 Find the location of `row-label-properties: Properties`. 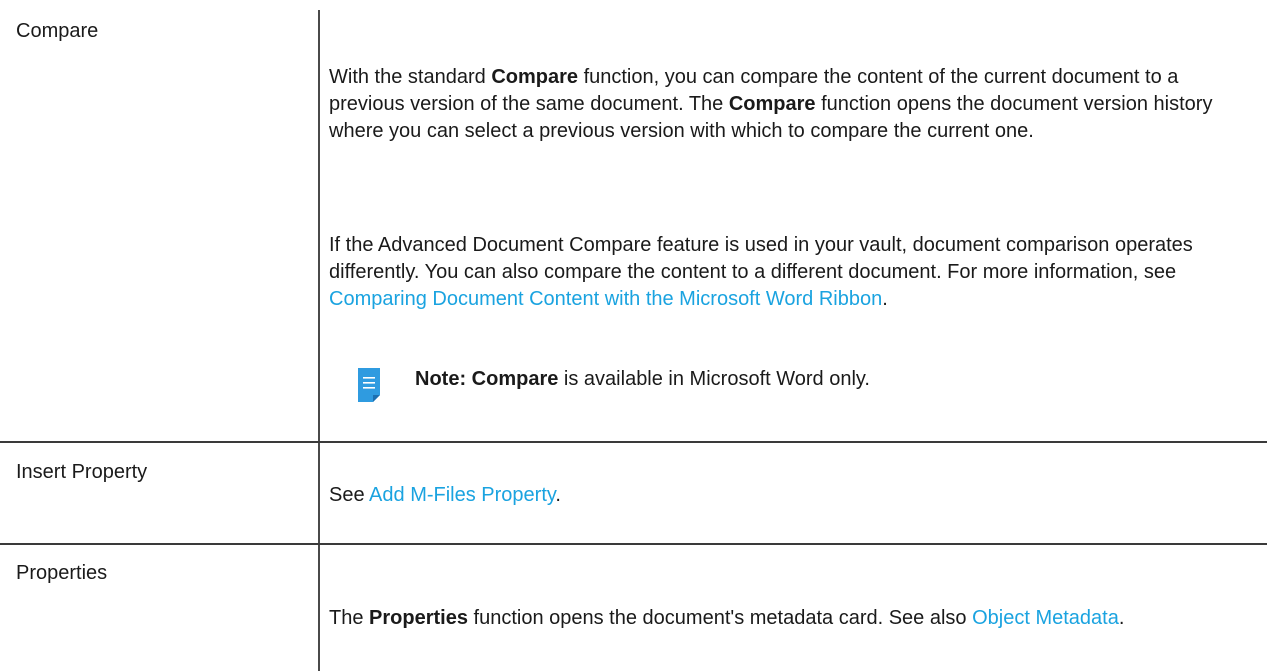

row-label-properties: Properties is located at coordinates (62, 573).